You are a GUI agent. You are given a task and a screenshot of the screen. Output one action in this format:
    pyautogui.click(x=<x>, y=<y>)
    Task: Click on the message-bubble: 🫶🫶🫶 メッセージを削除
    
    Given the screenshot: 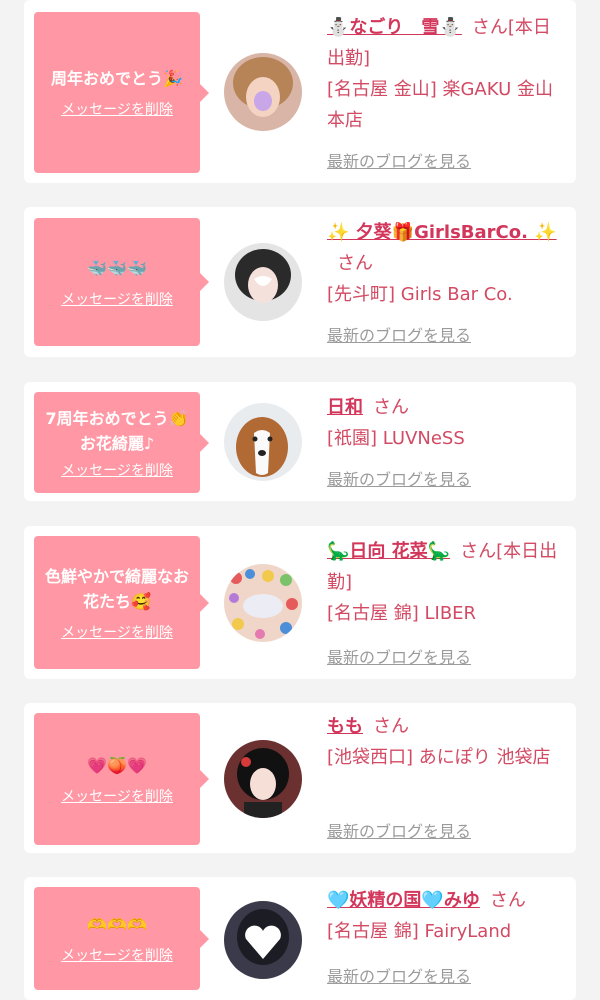 What is the action you would take?
    pyautogui.click(x=121, y=938)
    